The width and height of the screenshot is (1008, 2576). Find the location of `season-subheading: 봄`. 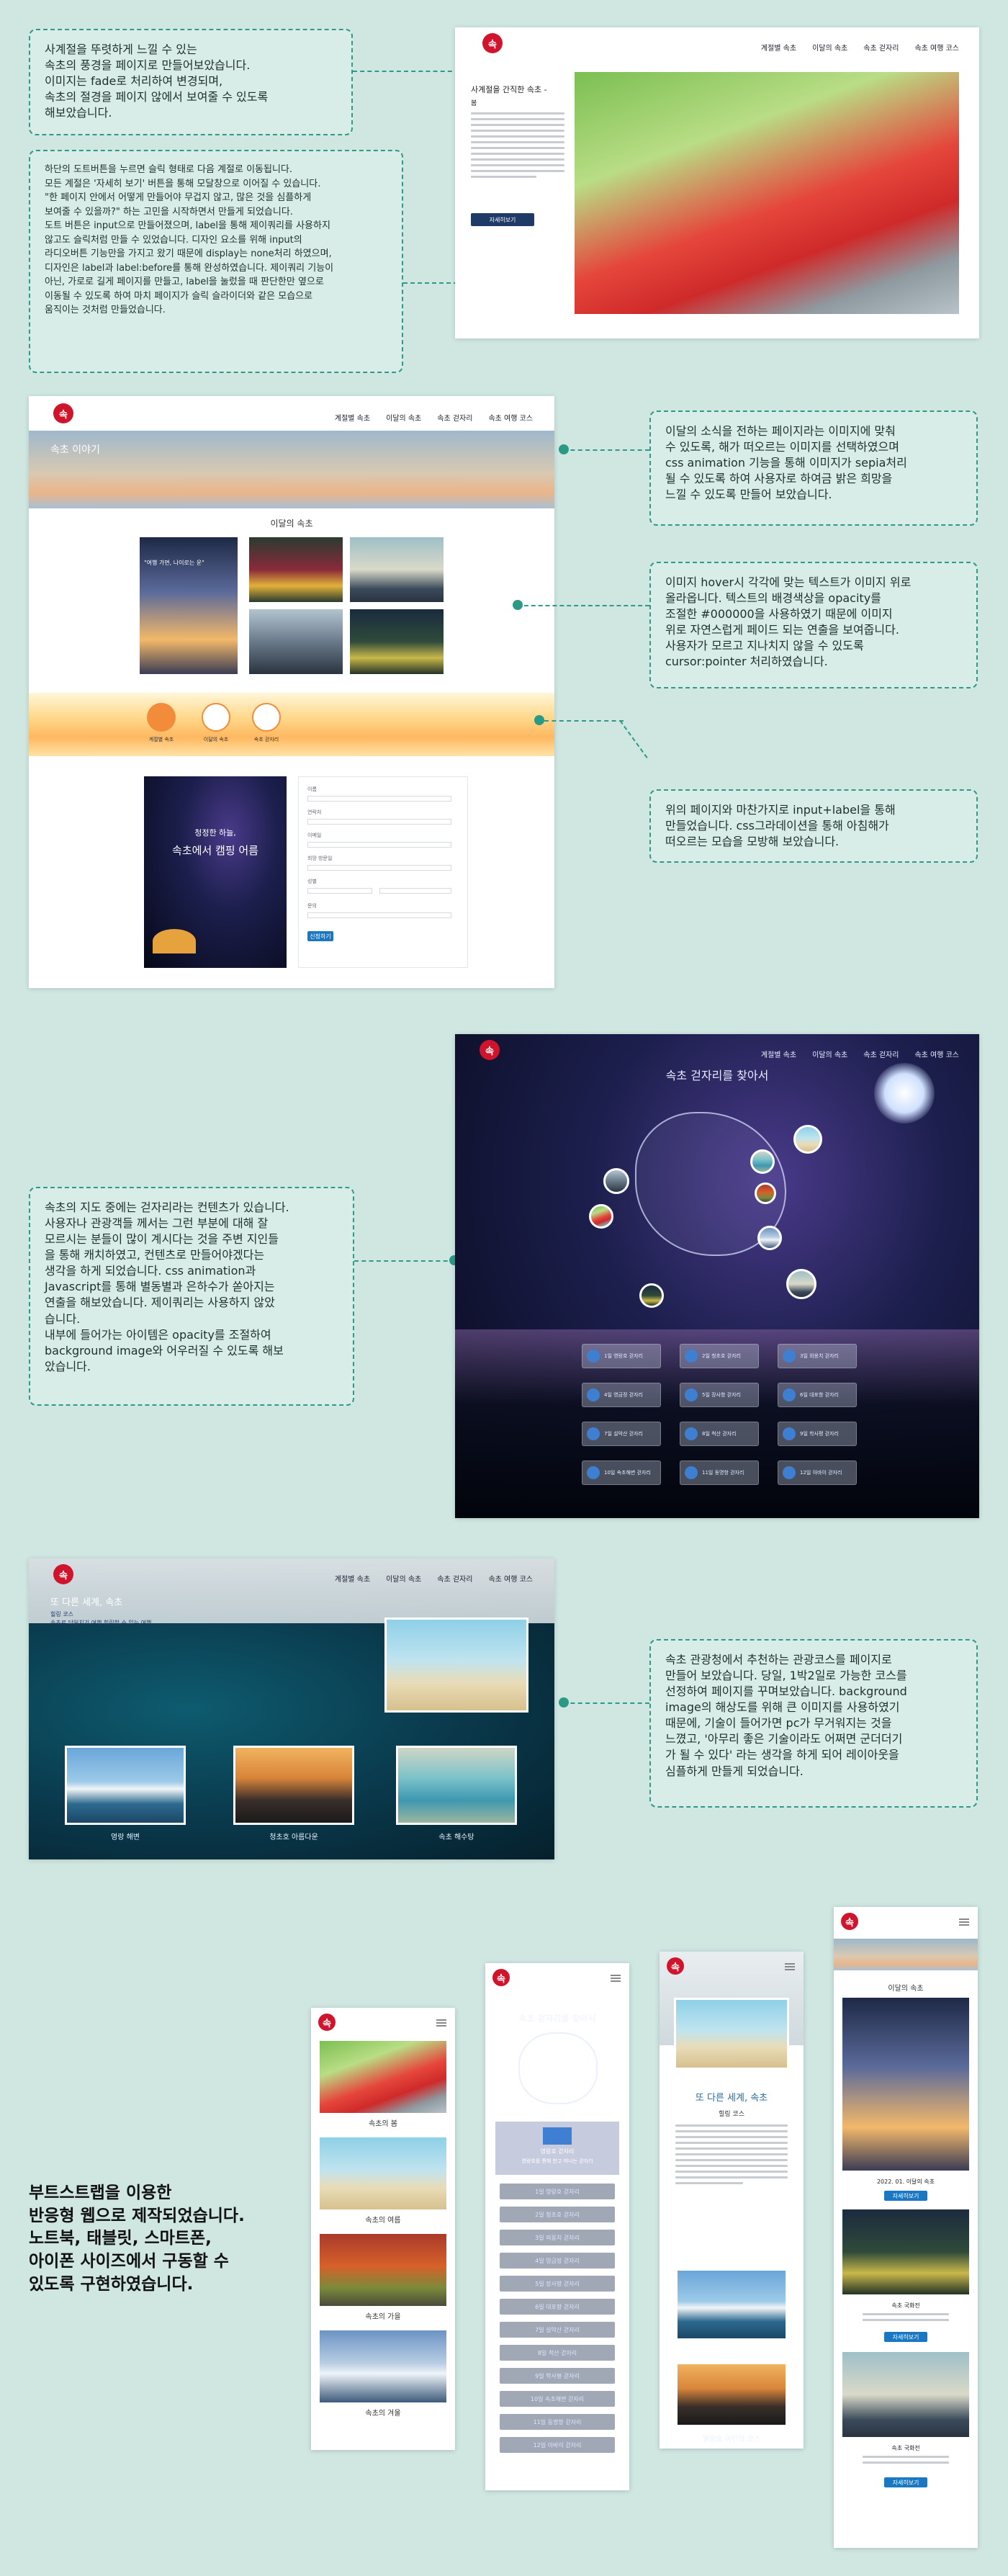

season-subheading: 봄 is located at coordinates (474, 103).